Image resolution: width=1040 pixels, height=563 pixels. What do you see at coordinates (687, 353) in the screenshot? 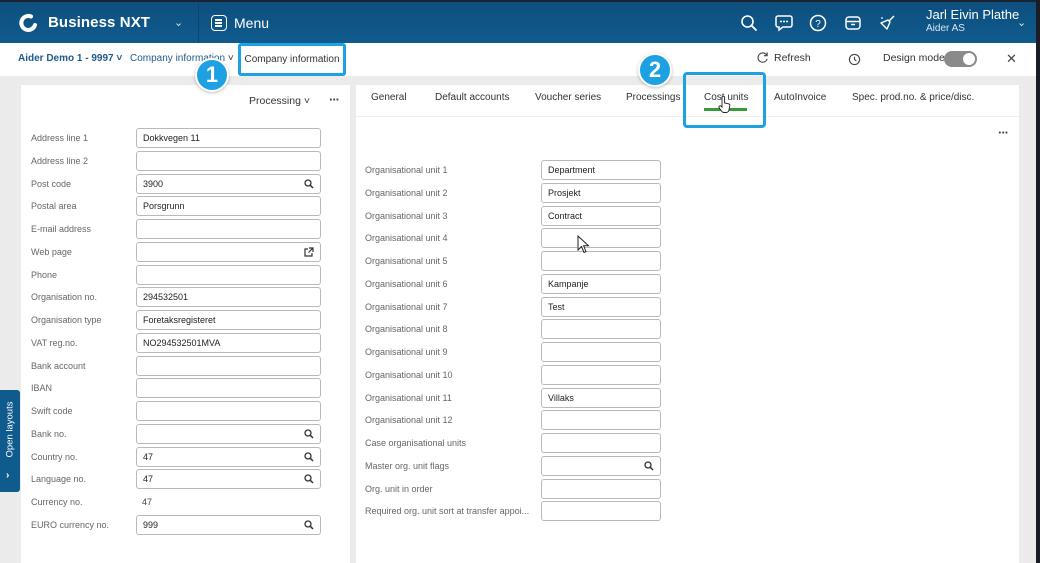
I see `form-row: Organisational unit 9` at bounding box center [687, 353].